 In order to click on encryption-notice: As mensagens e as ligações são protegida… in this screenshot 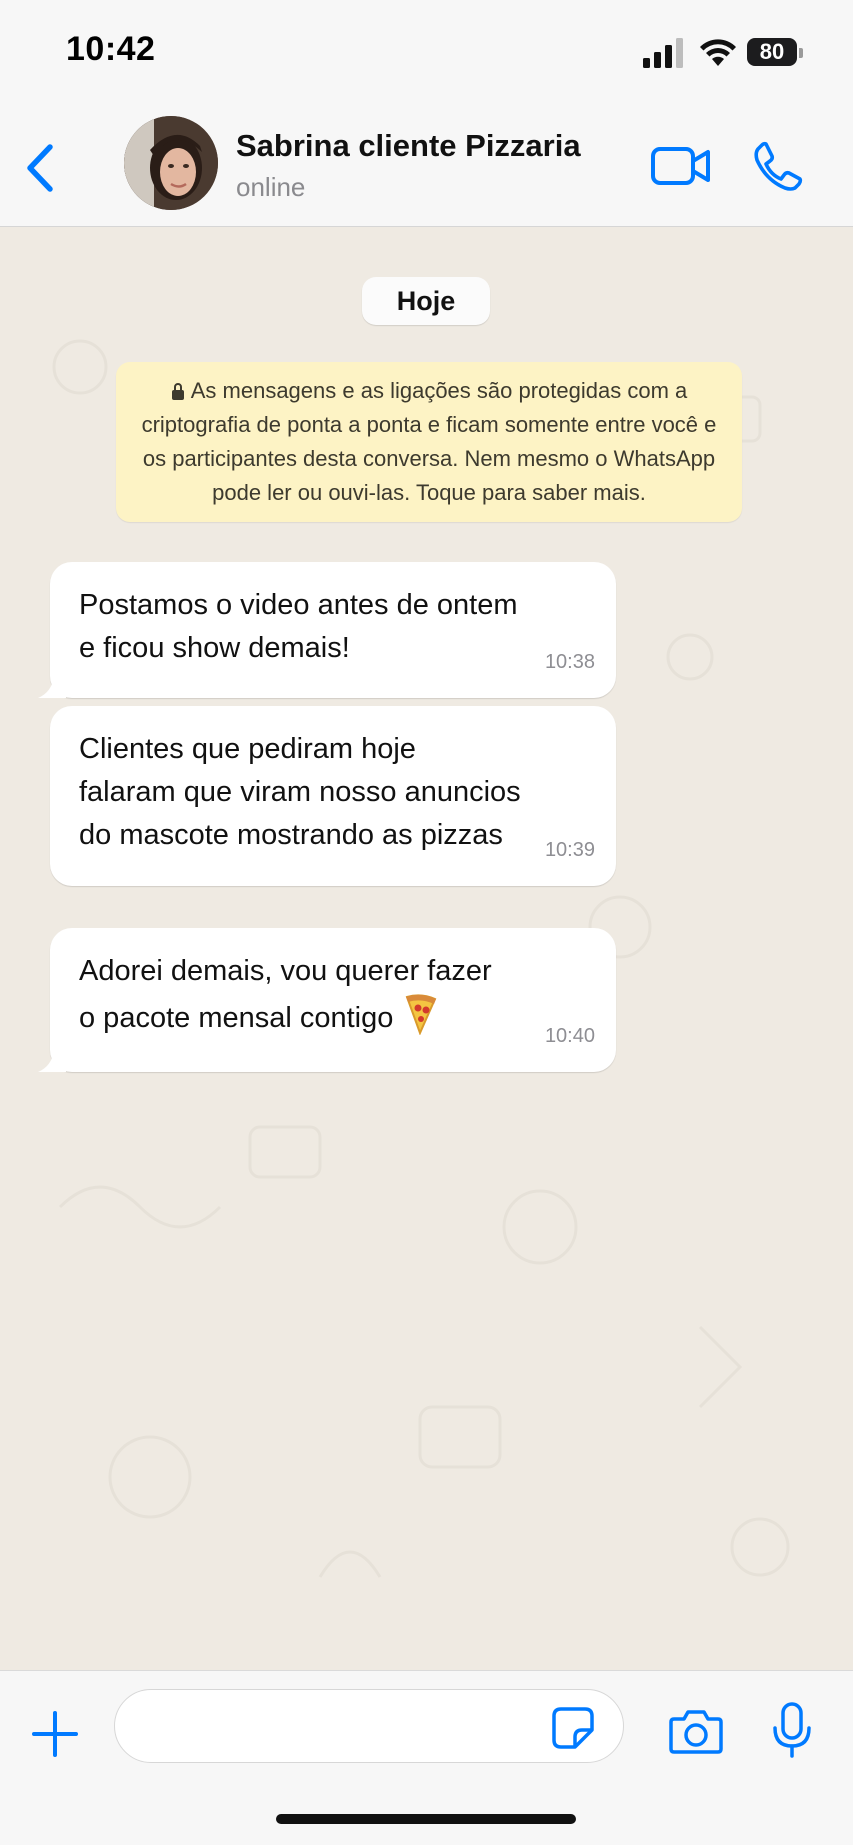, I will do `click(429, 442)`.